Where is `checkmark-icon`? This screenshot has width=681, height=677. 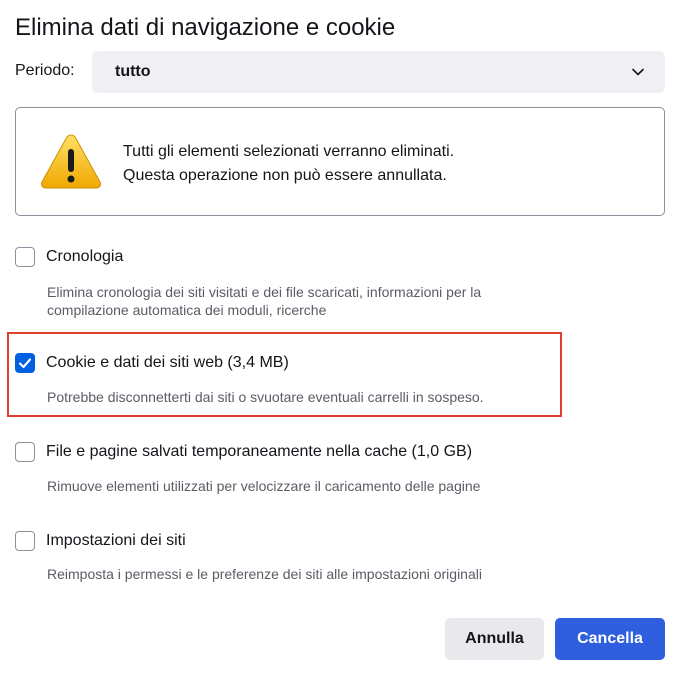 checkmark-icon is located at coordinates (25, 363).